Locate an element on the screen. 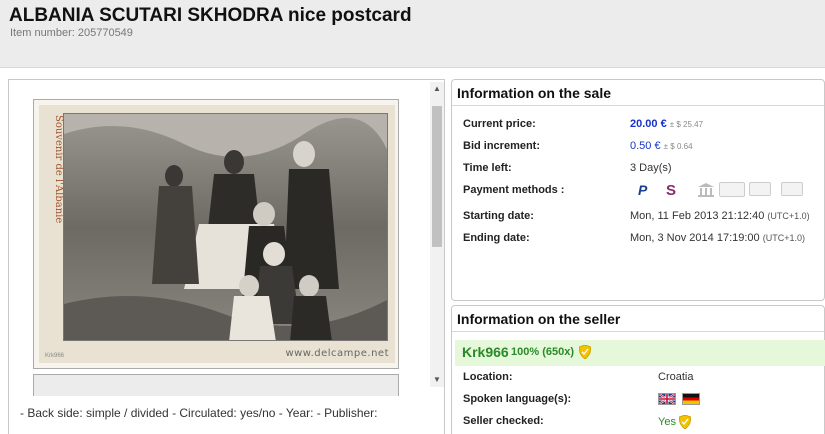 This screenshot has width=825, height=434. german-flag-icon is located at coordinates (691, 399).